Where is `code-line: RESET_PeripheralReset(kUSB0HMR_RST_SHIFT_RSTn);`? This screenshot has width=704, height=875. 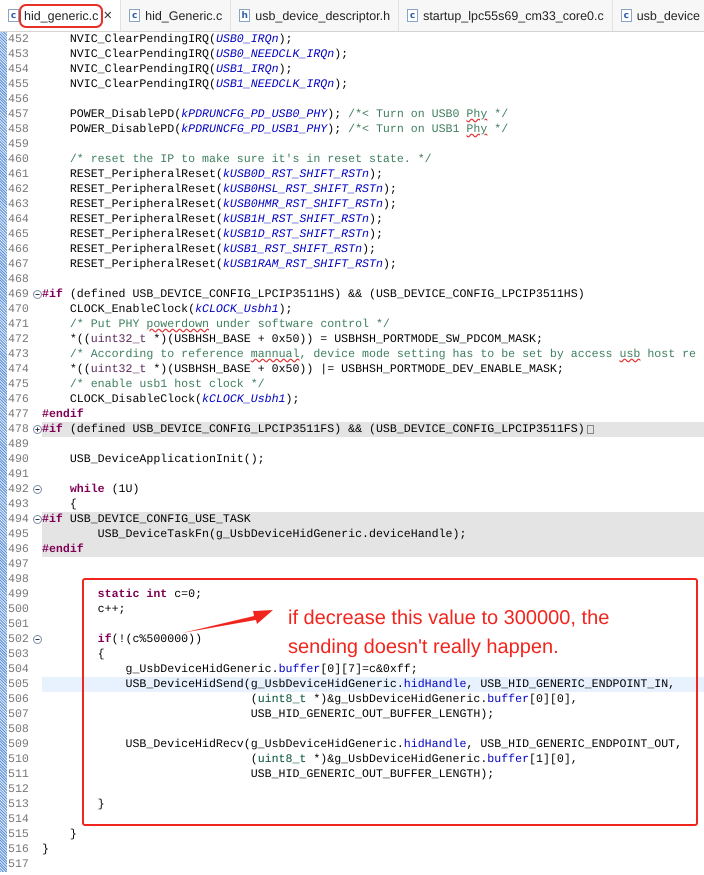
code-line: RESET_PeripheralReset(kUSB0HMR_RST_SHIFT_RSTn); is located at coordinates (232, 204).